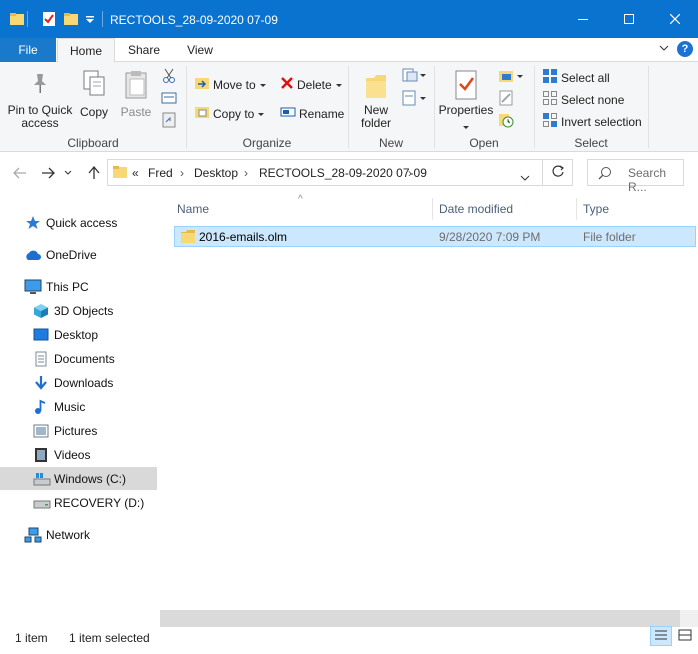 The height and width of the screenshot is (654, 698). What do you see at coordinates (414, 76) in the screenshot?
I see `new-item-icon` at bounding box center [414, 76].